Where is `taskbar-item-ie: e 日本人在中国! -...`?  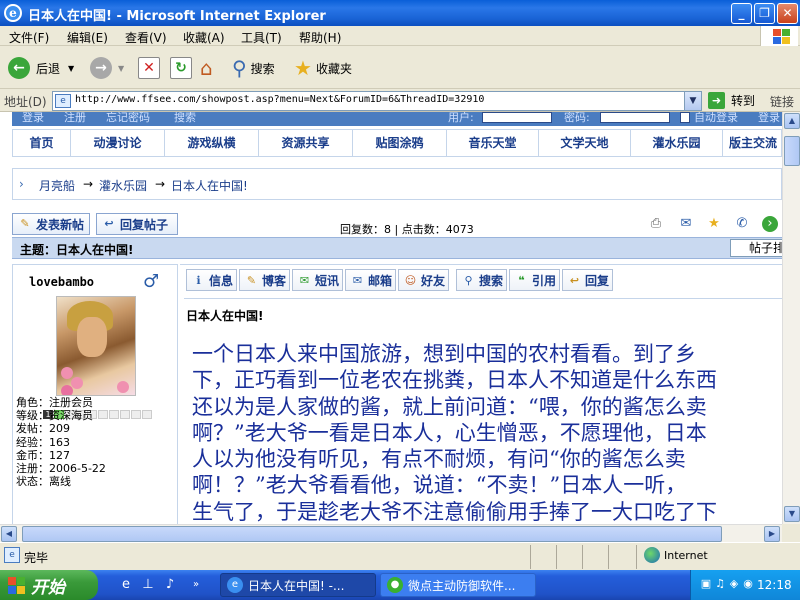
taskbar-item-ie: e 日本人在中国! -... is located at coordinates (298, 585).